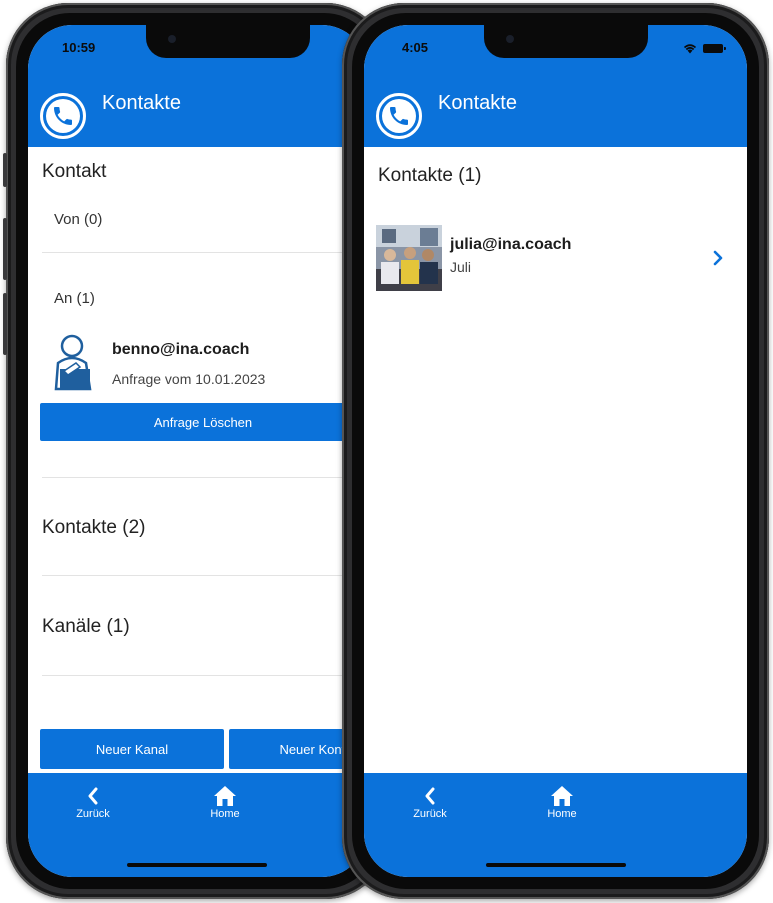 The image size is (773, 903). What do you see at coordinates (430, 175) in the screenshot?
I see `section-kontakte-title: Kontakte (1)` at bounding box center [430, 175].